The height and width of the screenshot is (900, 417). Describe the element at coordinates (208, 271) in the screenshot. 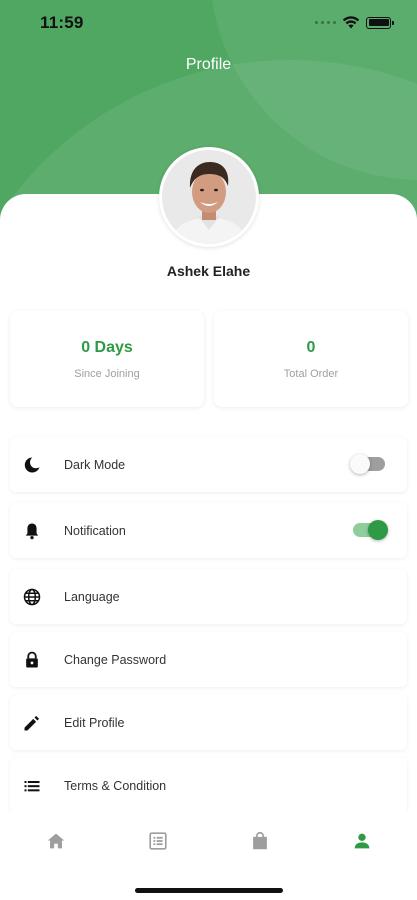

I see `user-name: Ashek Elahe` at that location.